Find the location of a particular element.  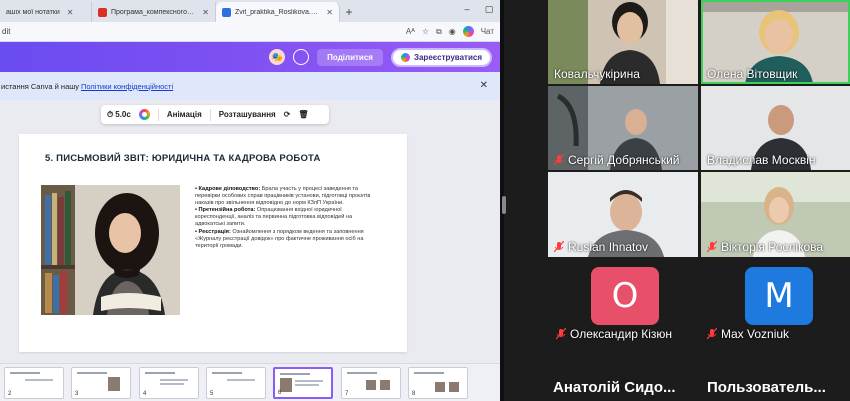

duration-value: 5.0c is located at coordinates (123, 114).